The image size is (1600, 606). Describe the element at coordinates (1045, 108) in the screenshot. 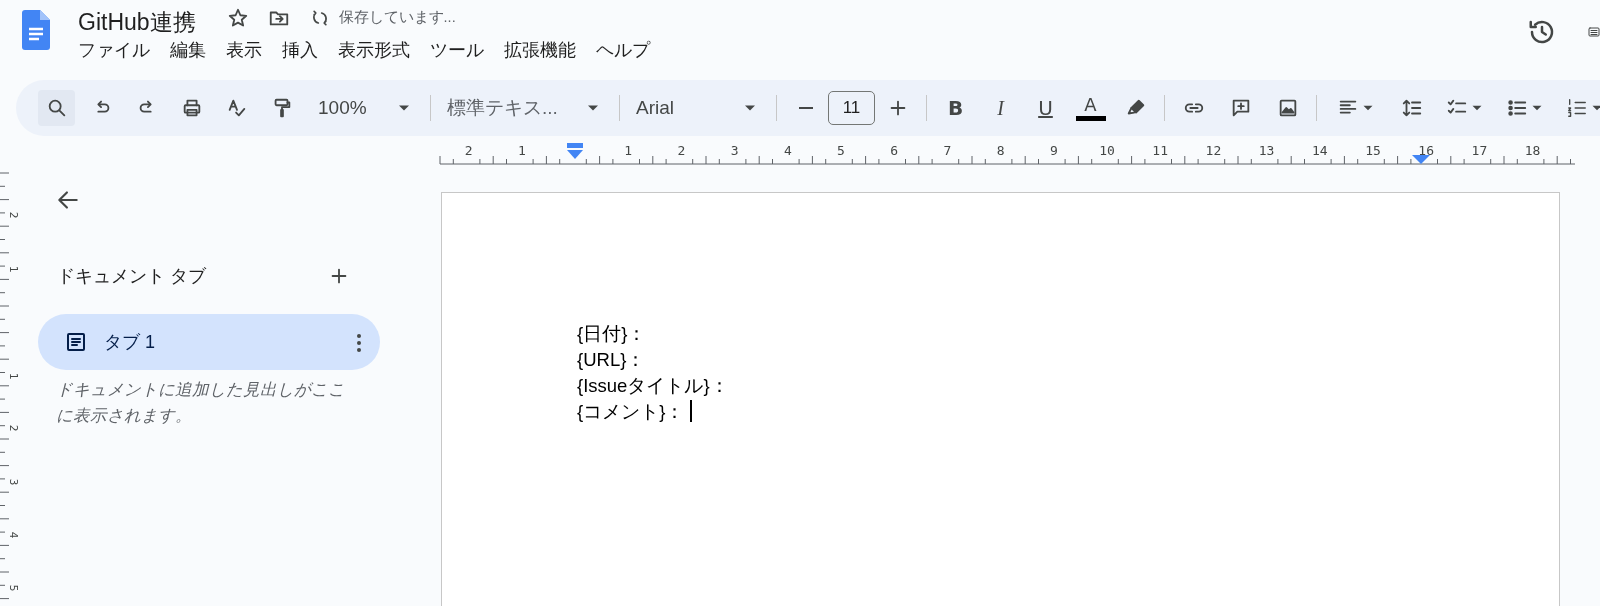

I see `underline-button: U` at that location.